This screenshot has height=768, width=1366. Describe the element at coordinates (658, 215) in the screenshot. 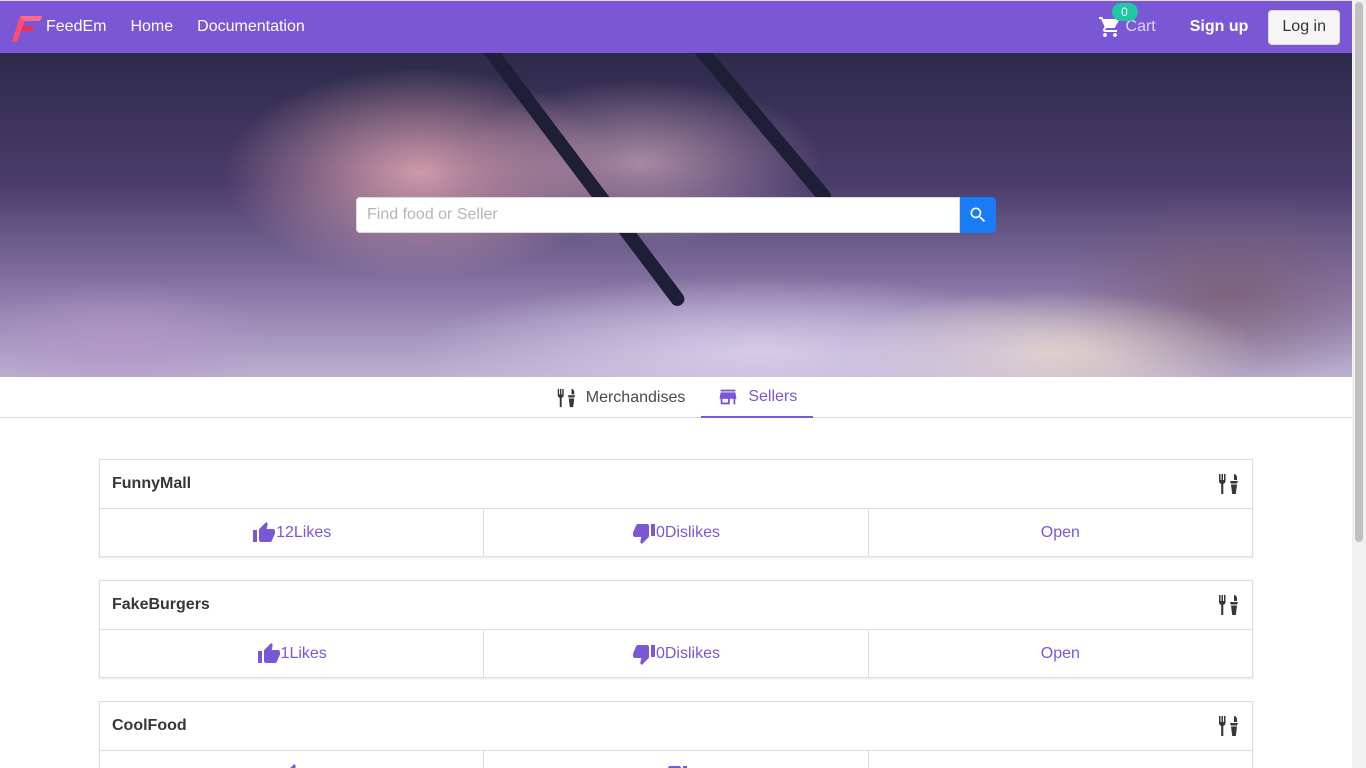

I see `search-input` at that location.